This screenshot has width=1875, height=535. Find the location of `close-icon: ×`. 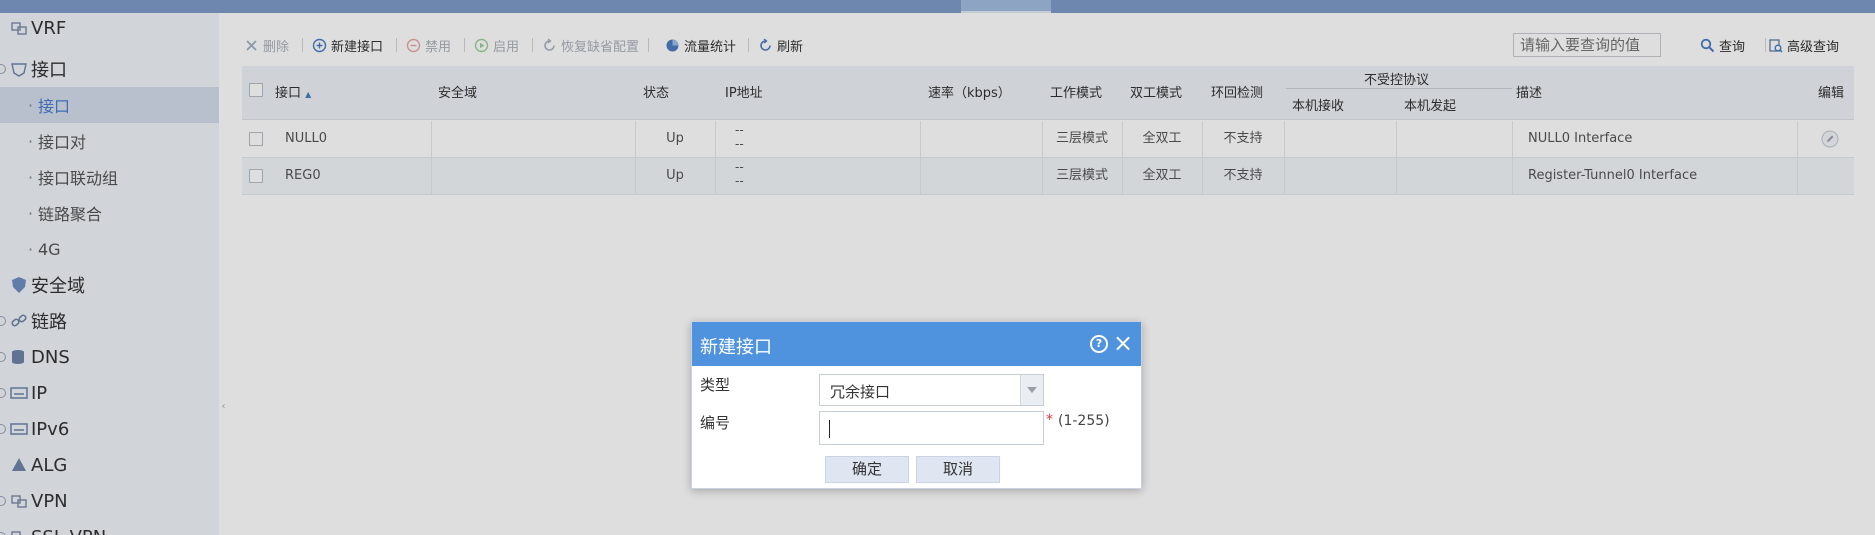

close-icon: × is located at coordinates (1123, 343).